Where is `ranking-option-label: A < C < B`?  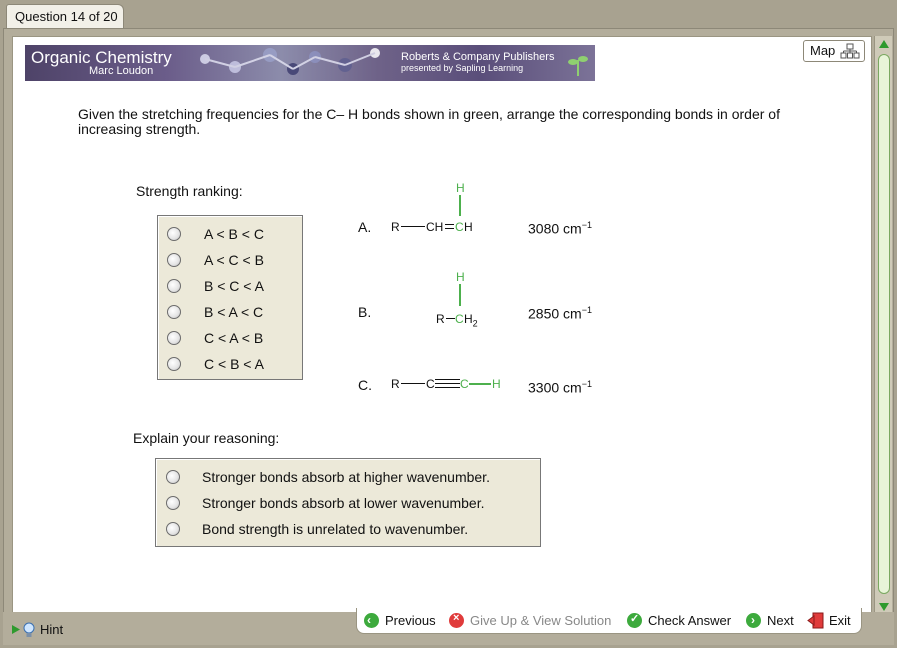 ranking-option-label: A < C < B is located at coordinates (234, 260).